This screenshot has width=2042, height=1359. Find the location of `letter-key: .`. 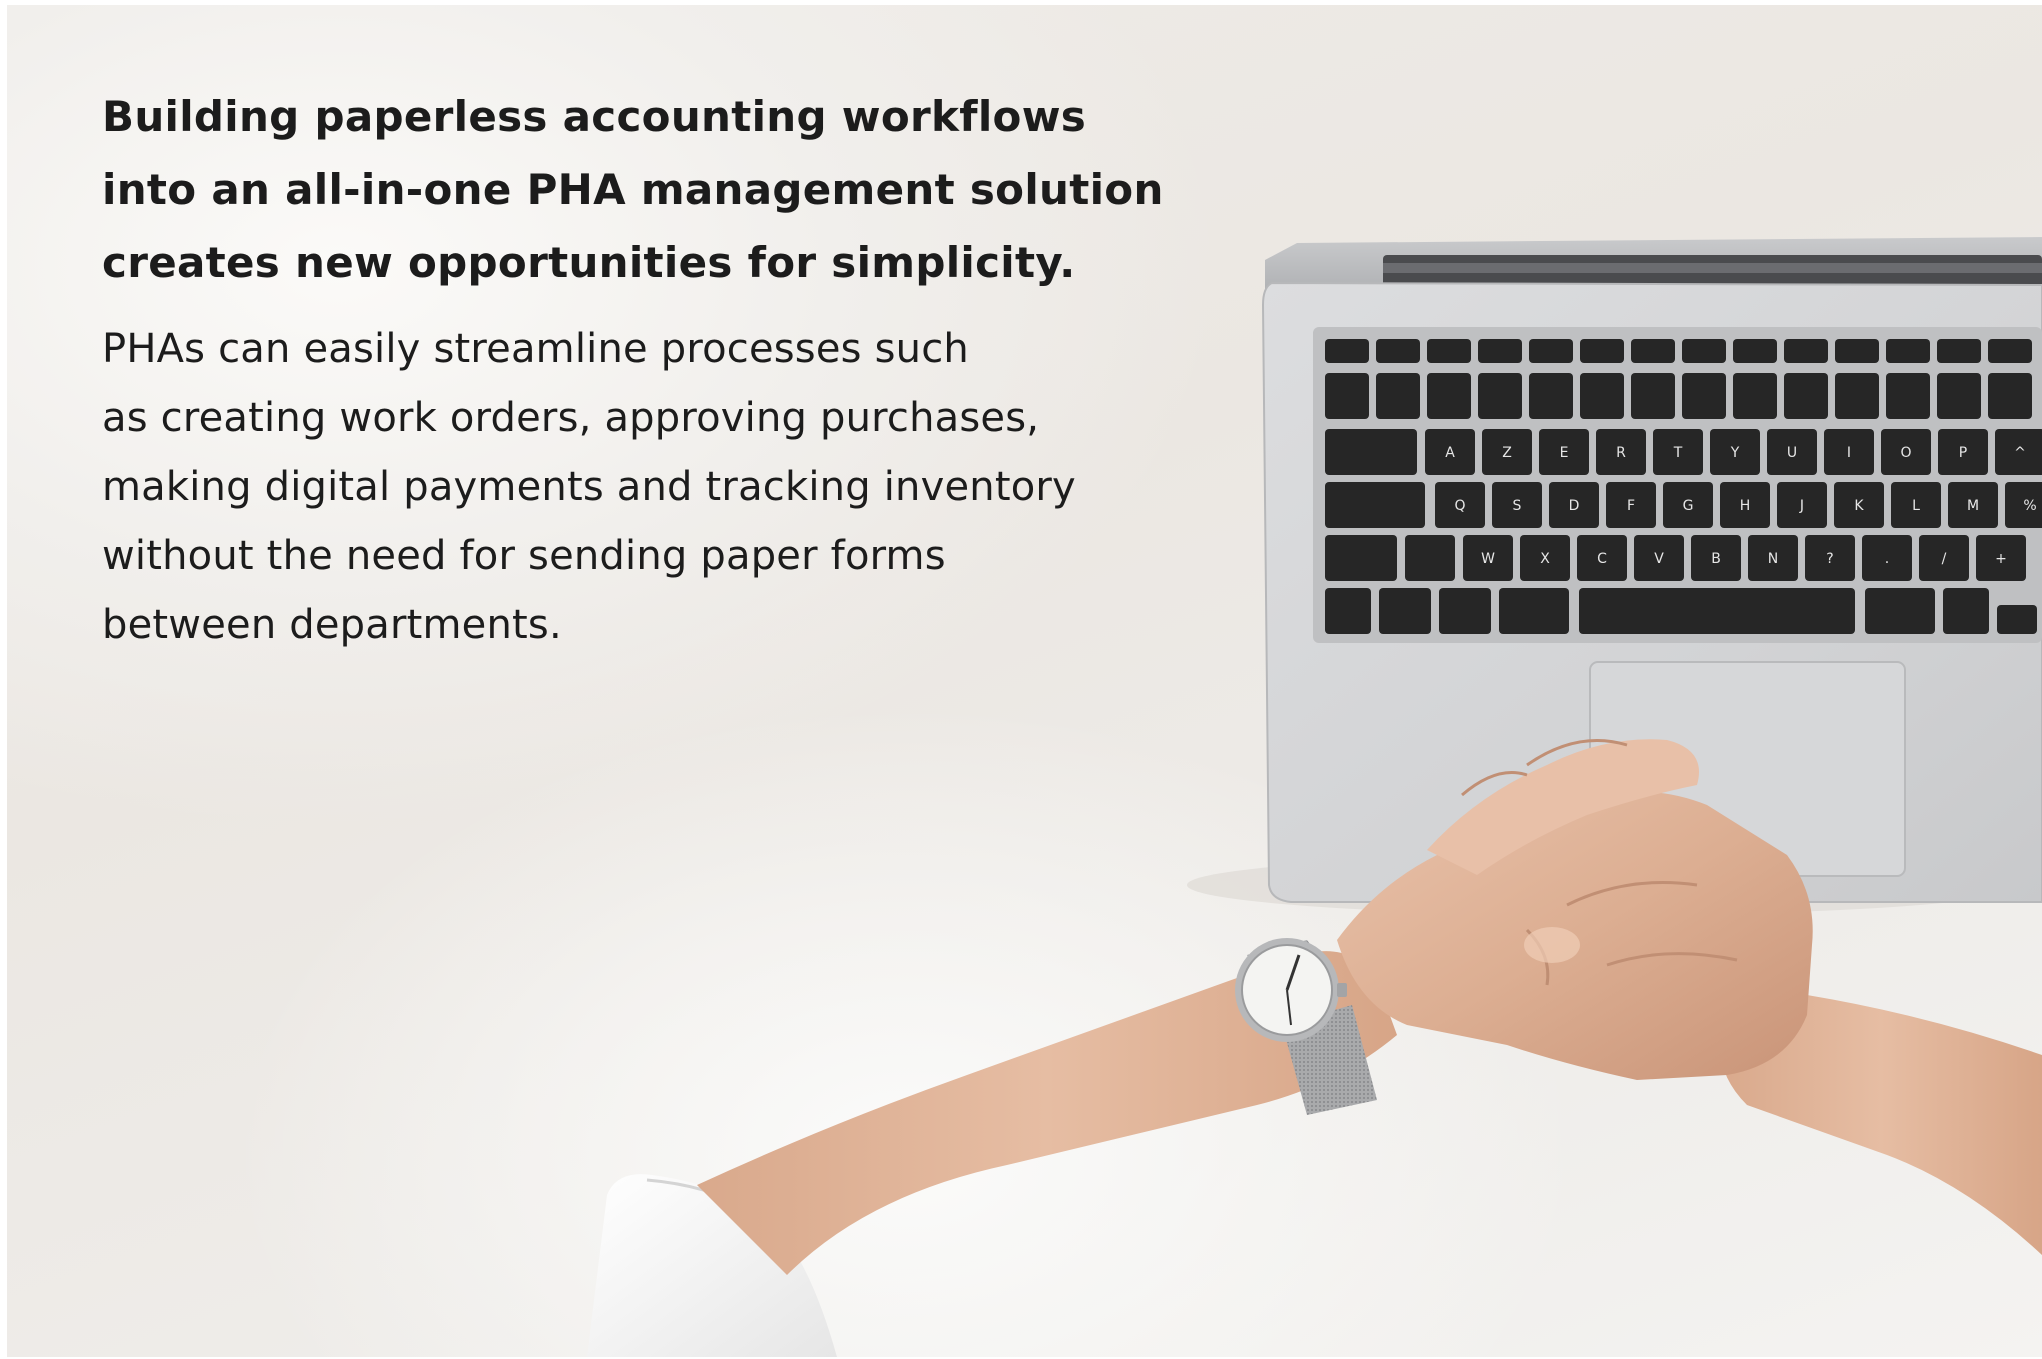

letter-key: . is located at coordinates (1887, 558).